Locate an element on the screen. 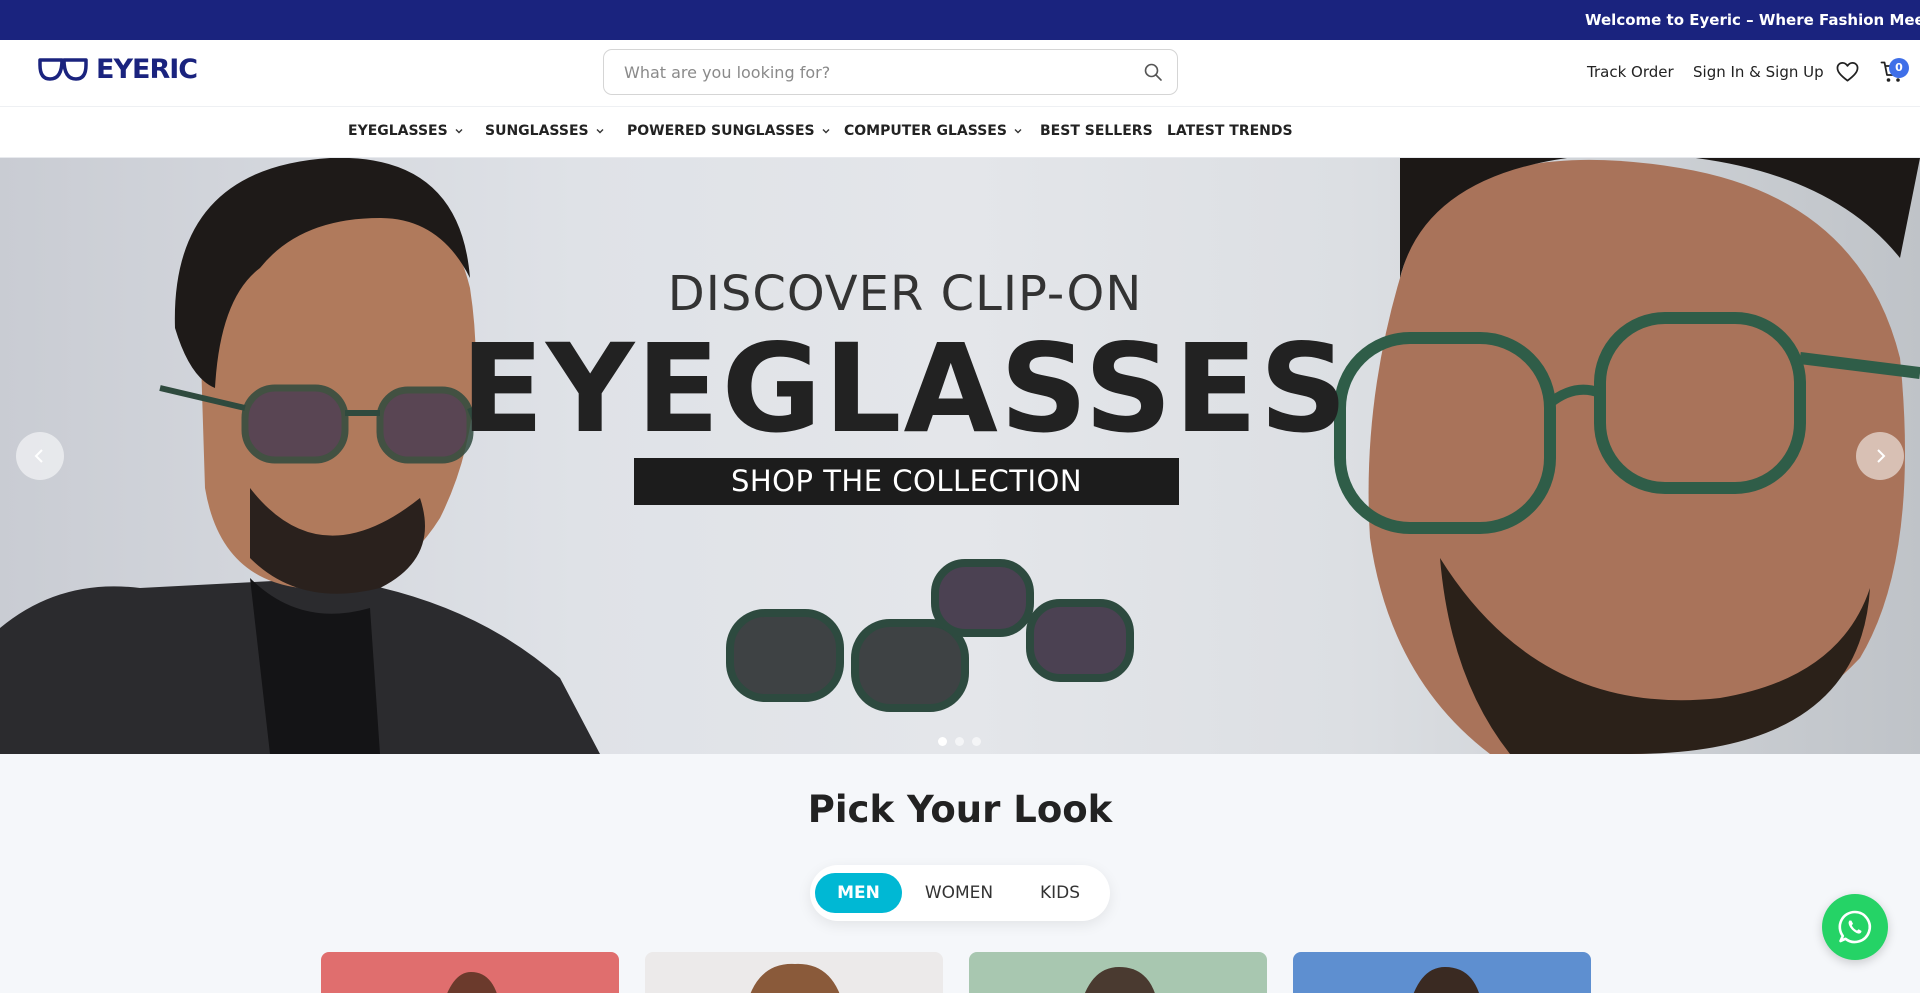 The image size is (1920, 993). hero-title: EYEGLASSES is located at coordinates (905, 389).